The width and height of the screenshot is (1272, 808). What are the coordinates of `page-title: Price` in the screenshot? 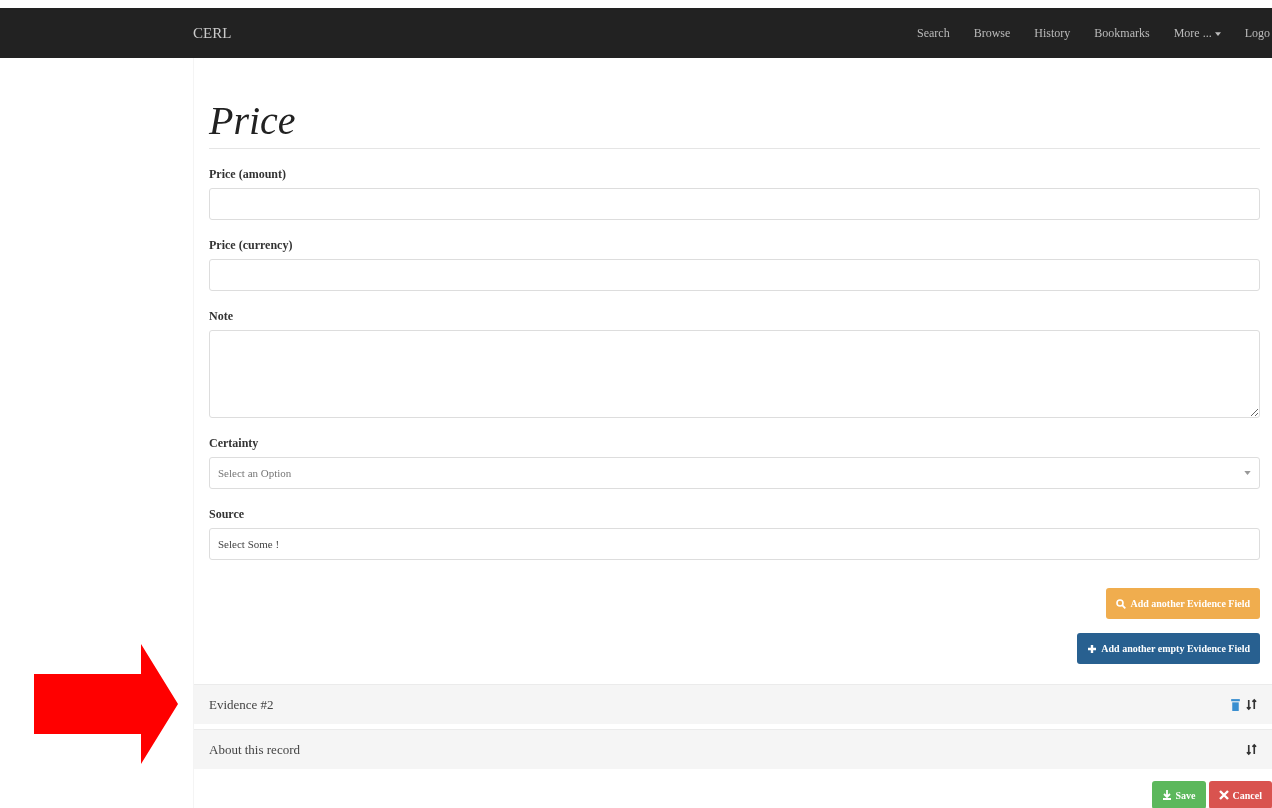 It's located at (734, 123).